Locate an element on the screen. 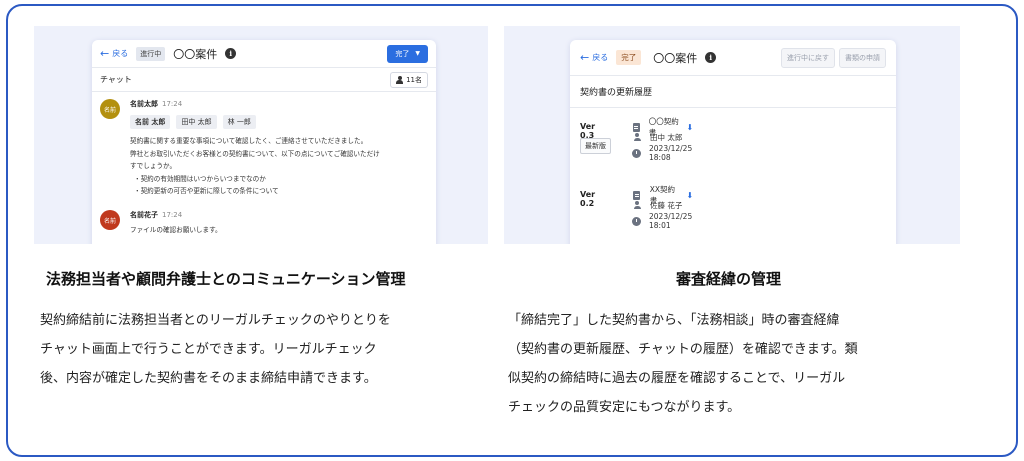  complete-button: 完了 ▼ is located at coordinates (407, 53).